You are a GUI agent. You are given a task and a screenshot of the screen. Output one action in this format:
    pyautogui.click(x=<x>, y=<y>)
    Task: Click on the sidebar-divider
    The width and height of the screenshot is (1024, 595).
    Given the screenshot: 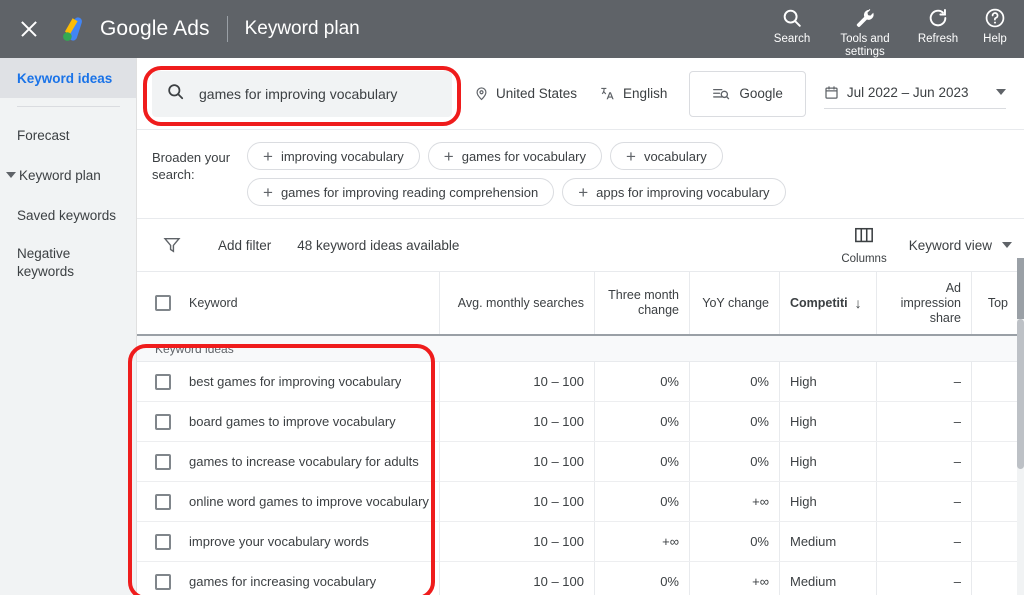 What is the action you would take?
    pyautogui.click(x=68, y=106)
    